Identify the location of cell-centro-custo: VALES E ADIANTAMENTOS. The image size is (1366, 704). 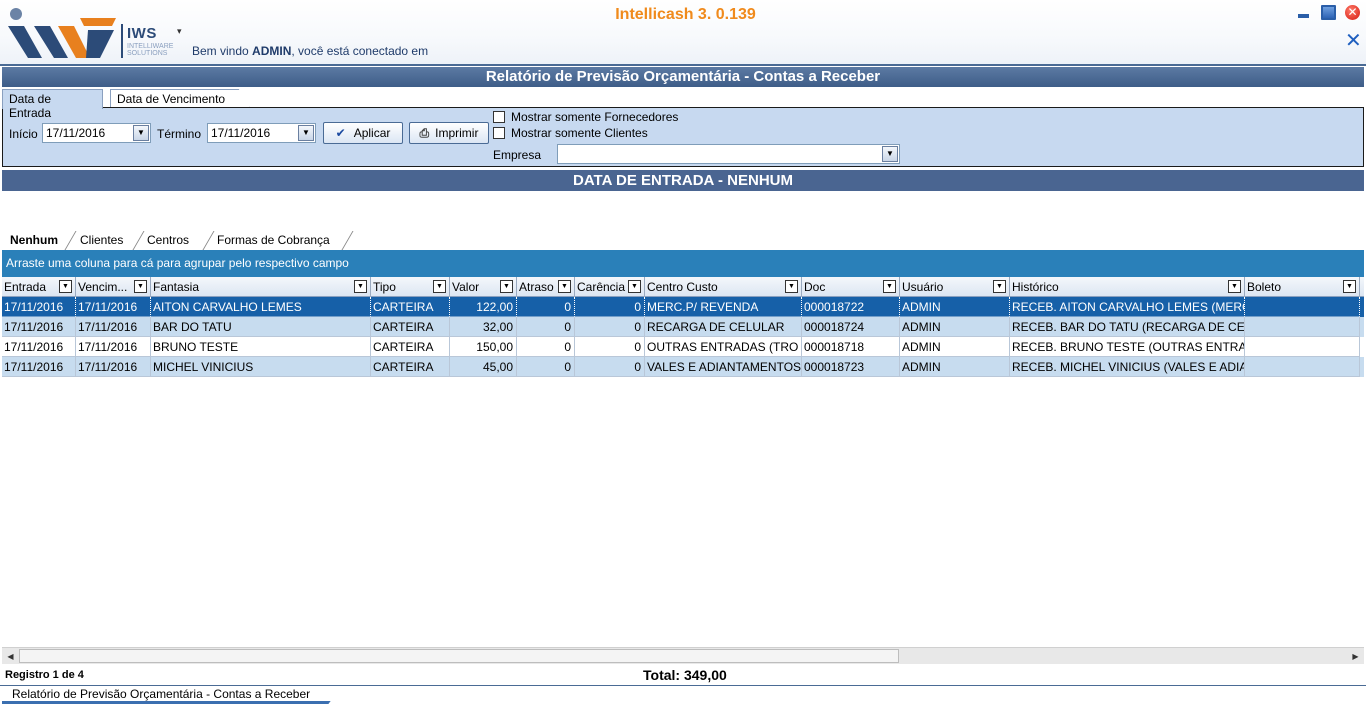
(723, 367).